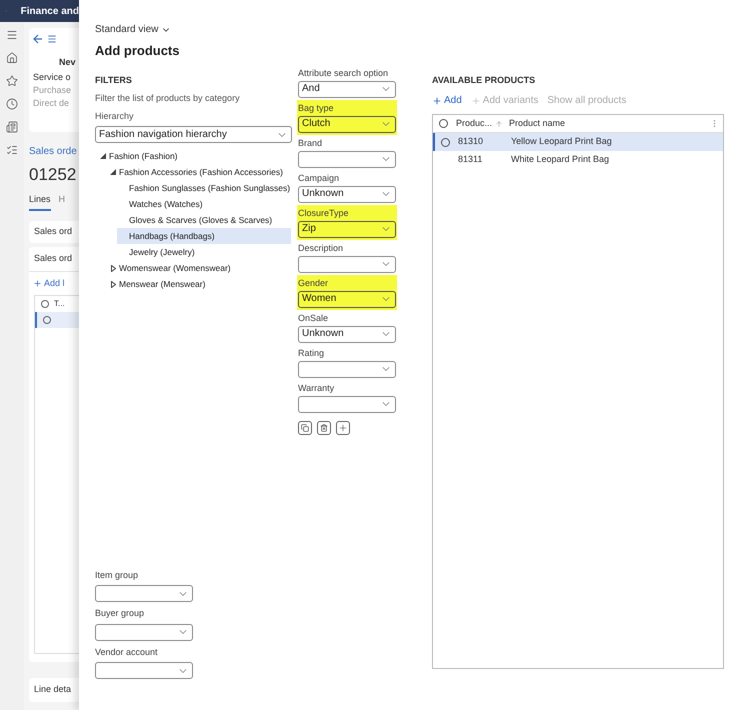  I want to click on copy-icon, so click(305, 428).